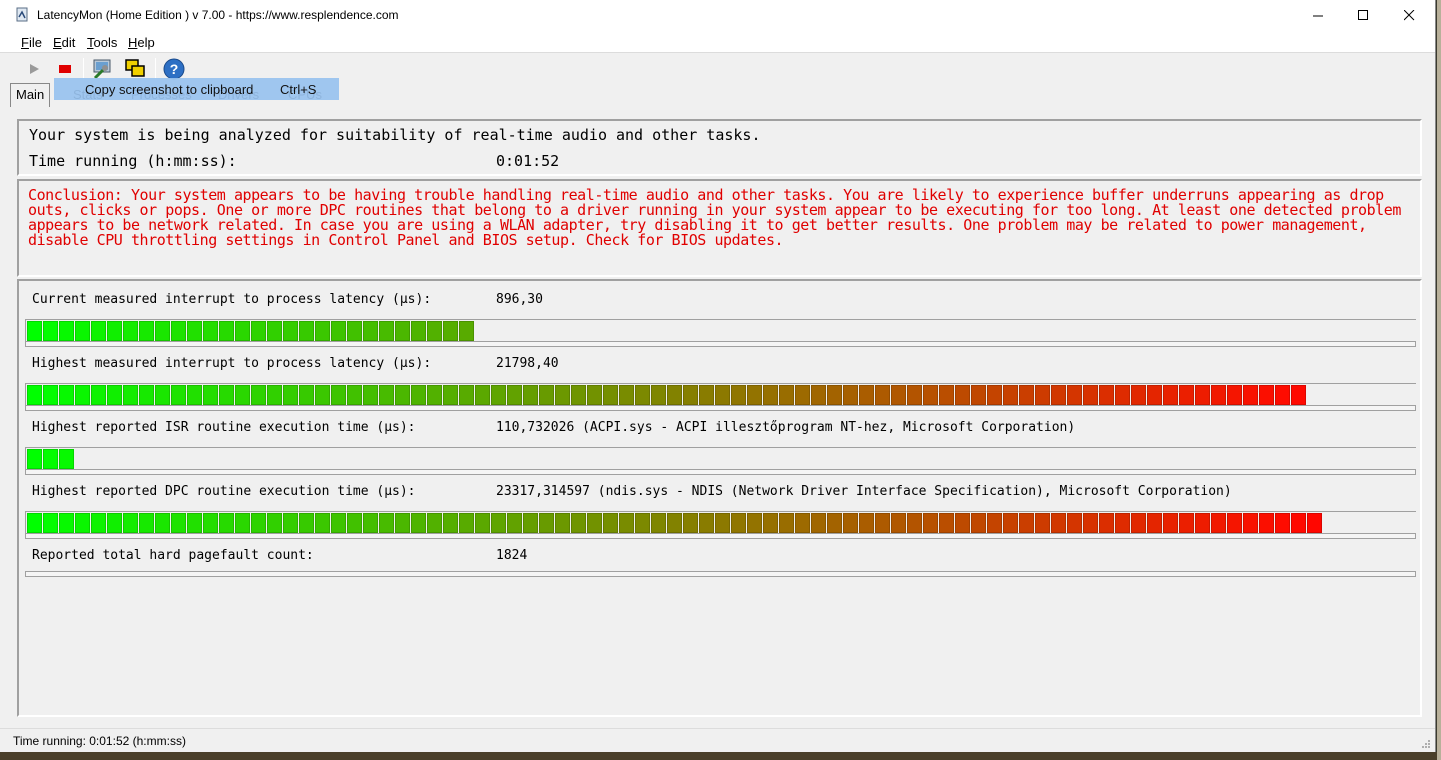  Describe the element at coordinates (1409, 15) in the screenshot. I see `close-button` at that location.